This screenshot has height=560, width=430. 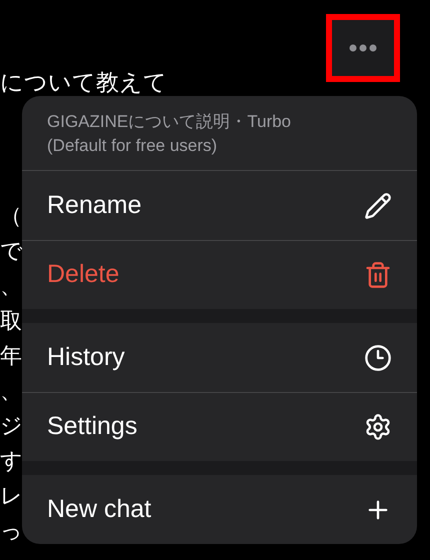 What do you see at coordinates (378, 427) in the screenshot?
I see `settings-icon` at bounding box center [378, 427].